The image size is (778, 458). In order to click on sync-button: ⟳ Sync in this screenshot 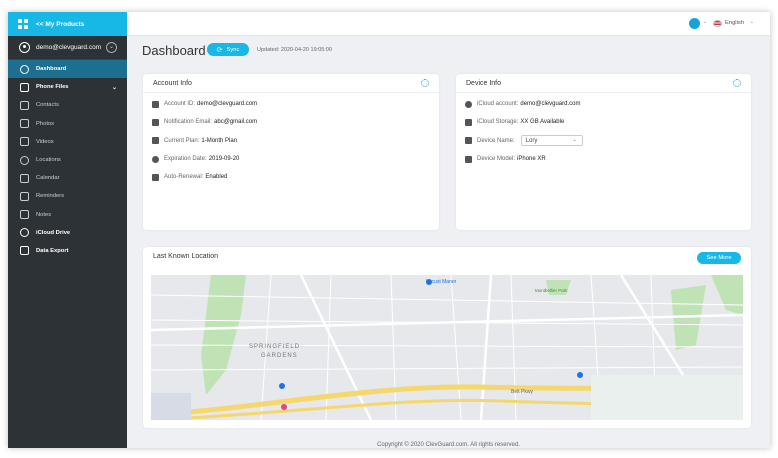, I will do `click(228, 49)`.